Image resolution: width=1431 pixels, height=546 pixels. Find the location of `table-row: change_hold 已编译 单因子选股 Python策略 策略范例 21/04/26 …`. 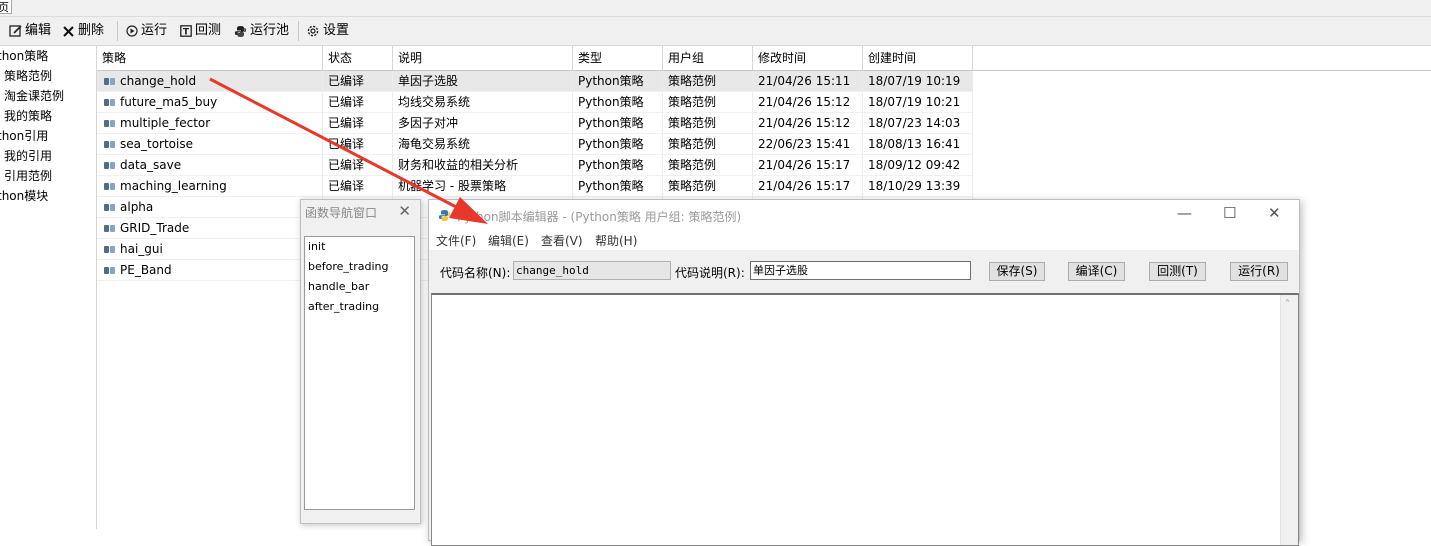

table-row: change_hold 已编译 单因子选股 Python策略 策略范例 21/04/26 … is located at coordinates (535, 81).